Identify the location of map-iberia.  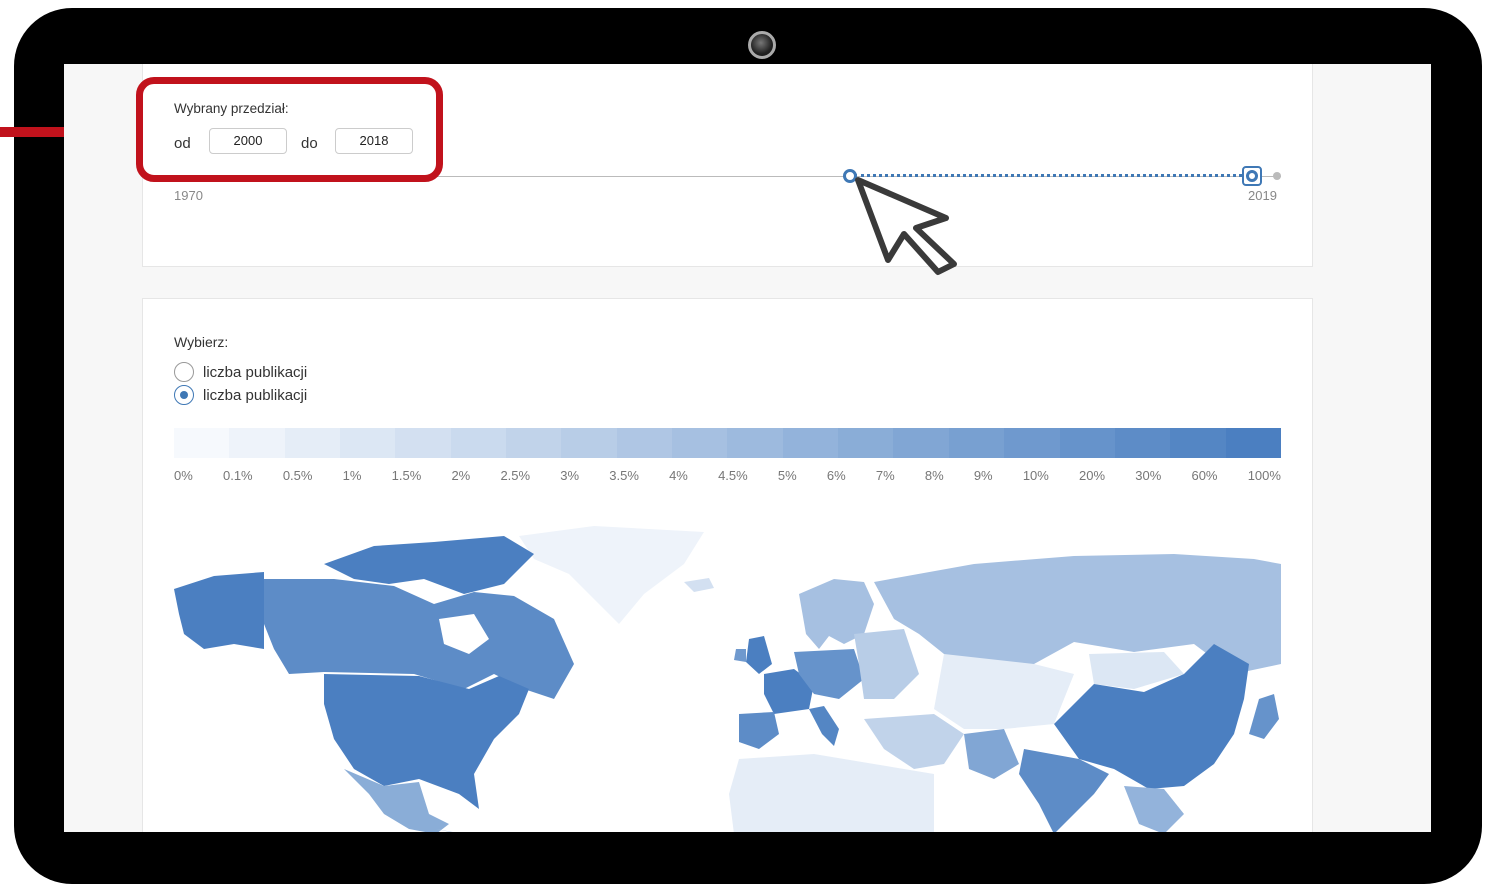
(759, 730).